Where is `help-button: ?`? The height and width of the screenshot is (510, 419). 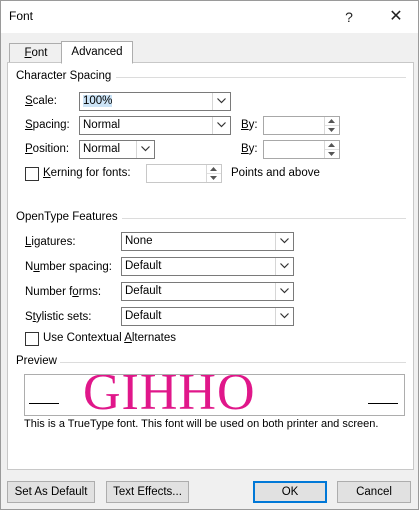 help-button: ? is located at coordinates (349, 17).